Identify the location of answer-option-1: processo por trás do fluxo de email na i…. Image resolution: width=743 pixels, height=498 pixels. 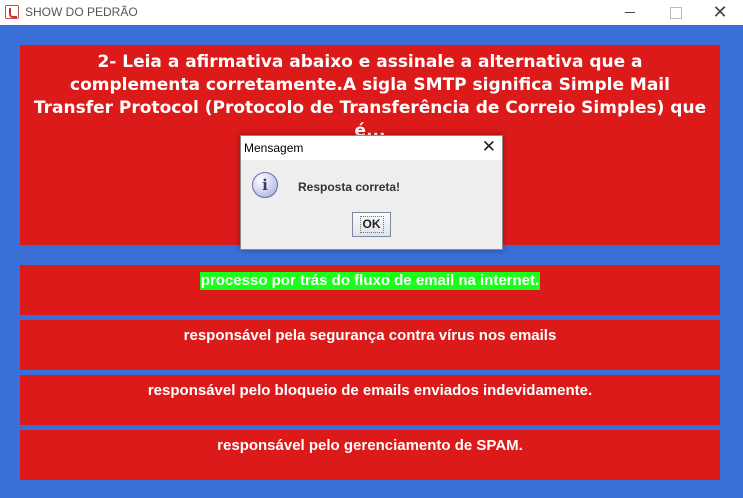
(370, 290).